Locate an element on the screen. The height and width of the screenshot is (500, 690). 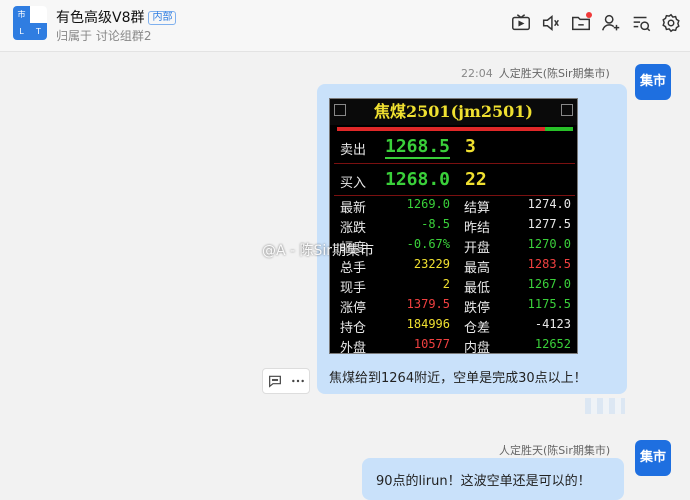
quote-value: 184996 is located at coordinates (428, 324).